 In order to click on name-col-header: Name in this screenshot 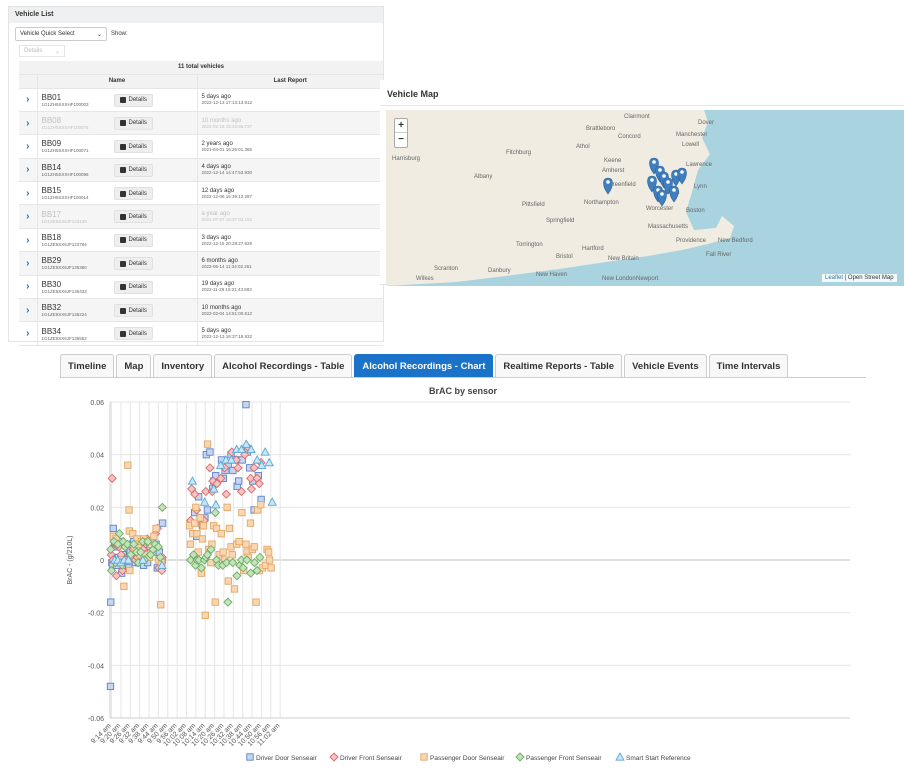, I will do `click(116, 81)`.